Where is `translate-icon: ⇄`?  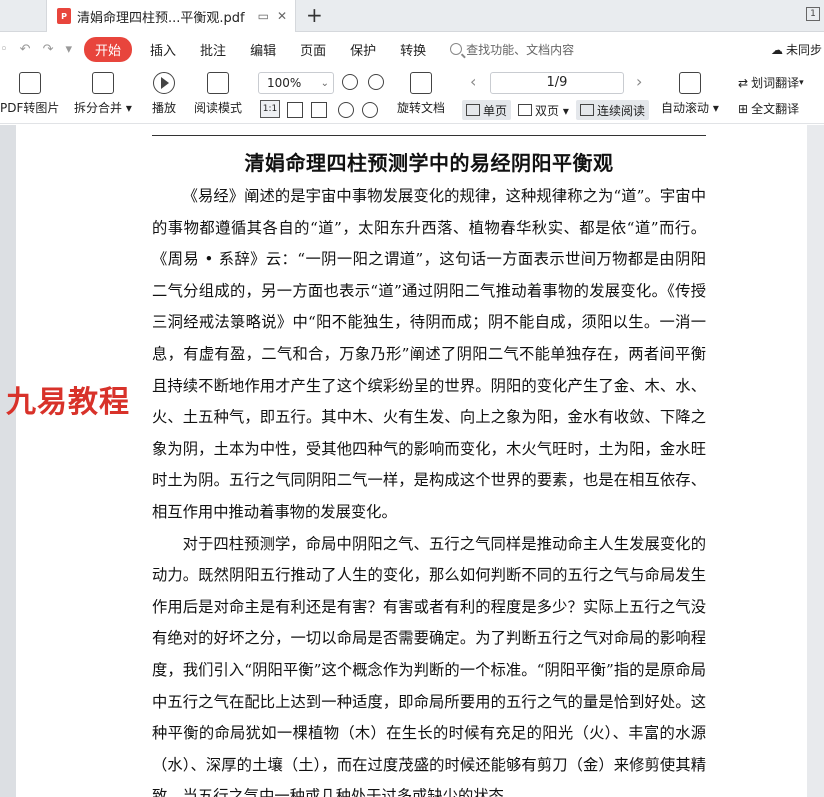 translate-icon: ⇄ is located at coordinates (743, 82).